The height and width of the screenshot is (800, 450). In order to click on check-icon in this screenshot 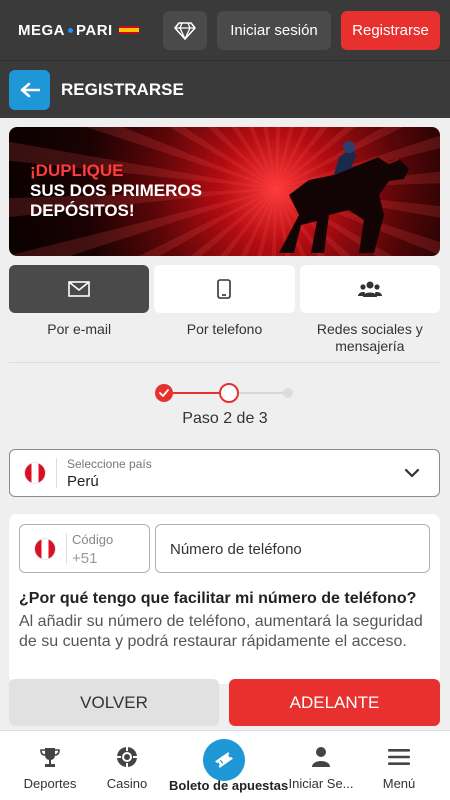, I will do `click(164, 393)`.